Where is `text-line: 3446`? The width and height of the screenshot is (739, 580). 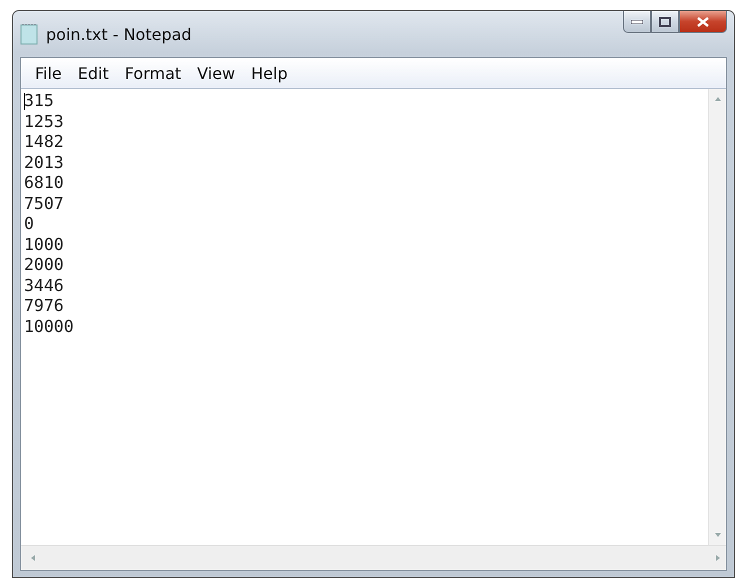
text-line: 3446 is located at coordinates (44, 286).